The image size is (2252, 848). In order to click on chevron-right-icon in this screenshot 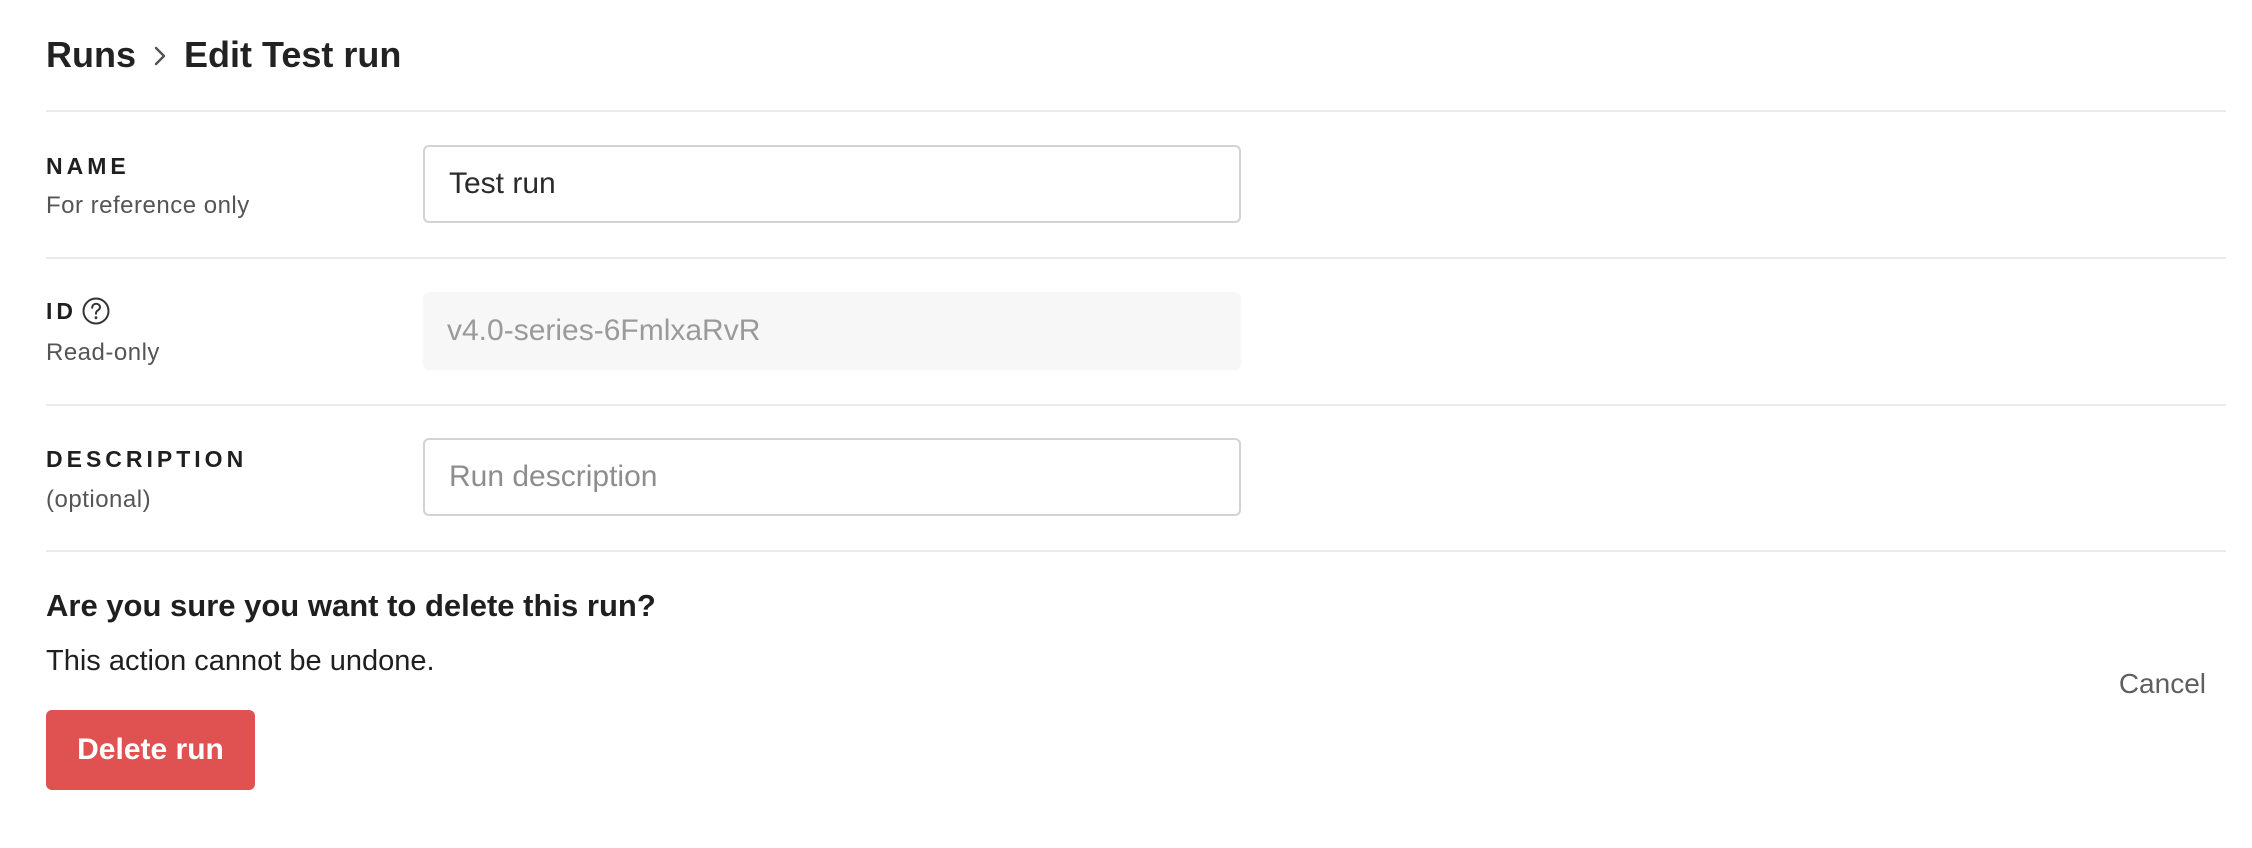, I will do `click(160, 55)`.